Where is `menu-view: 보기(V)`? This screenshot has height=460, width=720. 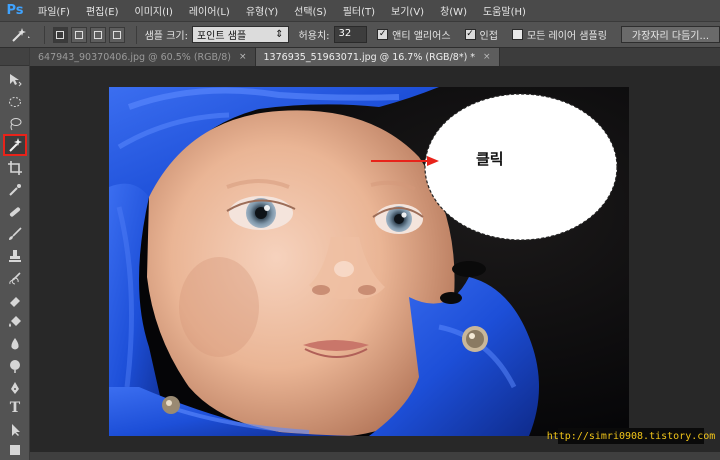 menu-view: 보기(V) is located at coordinates (407, 10).